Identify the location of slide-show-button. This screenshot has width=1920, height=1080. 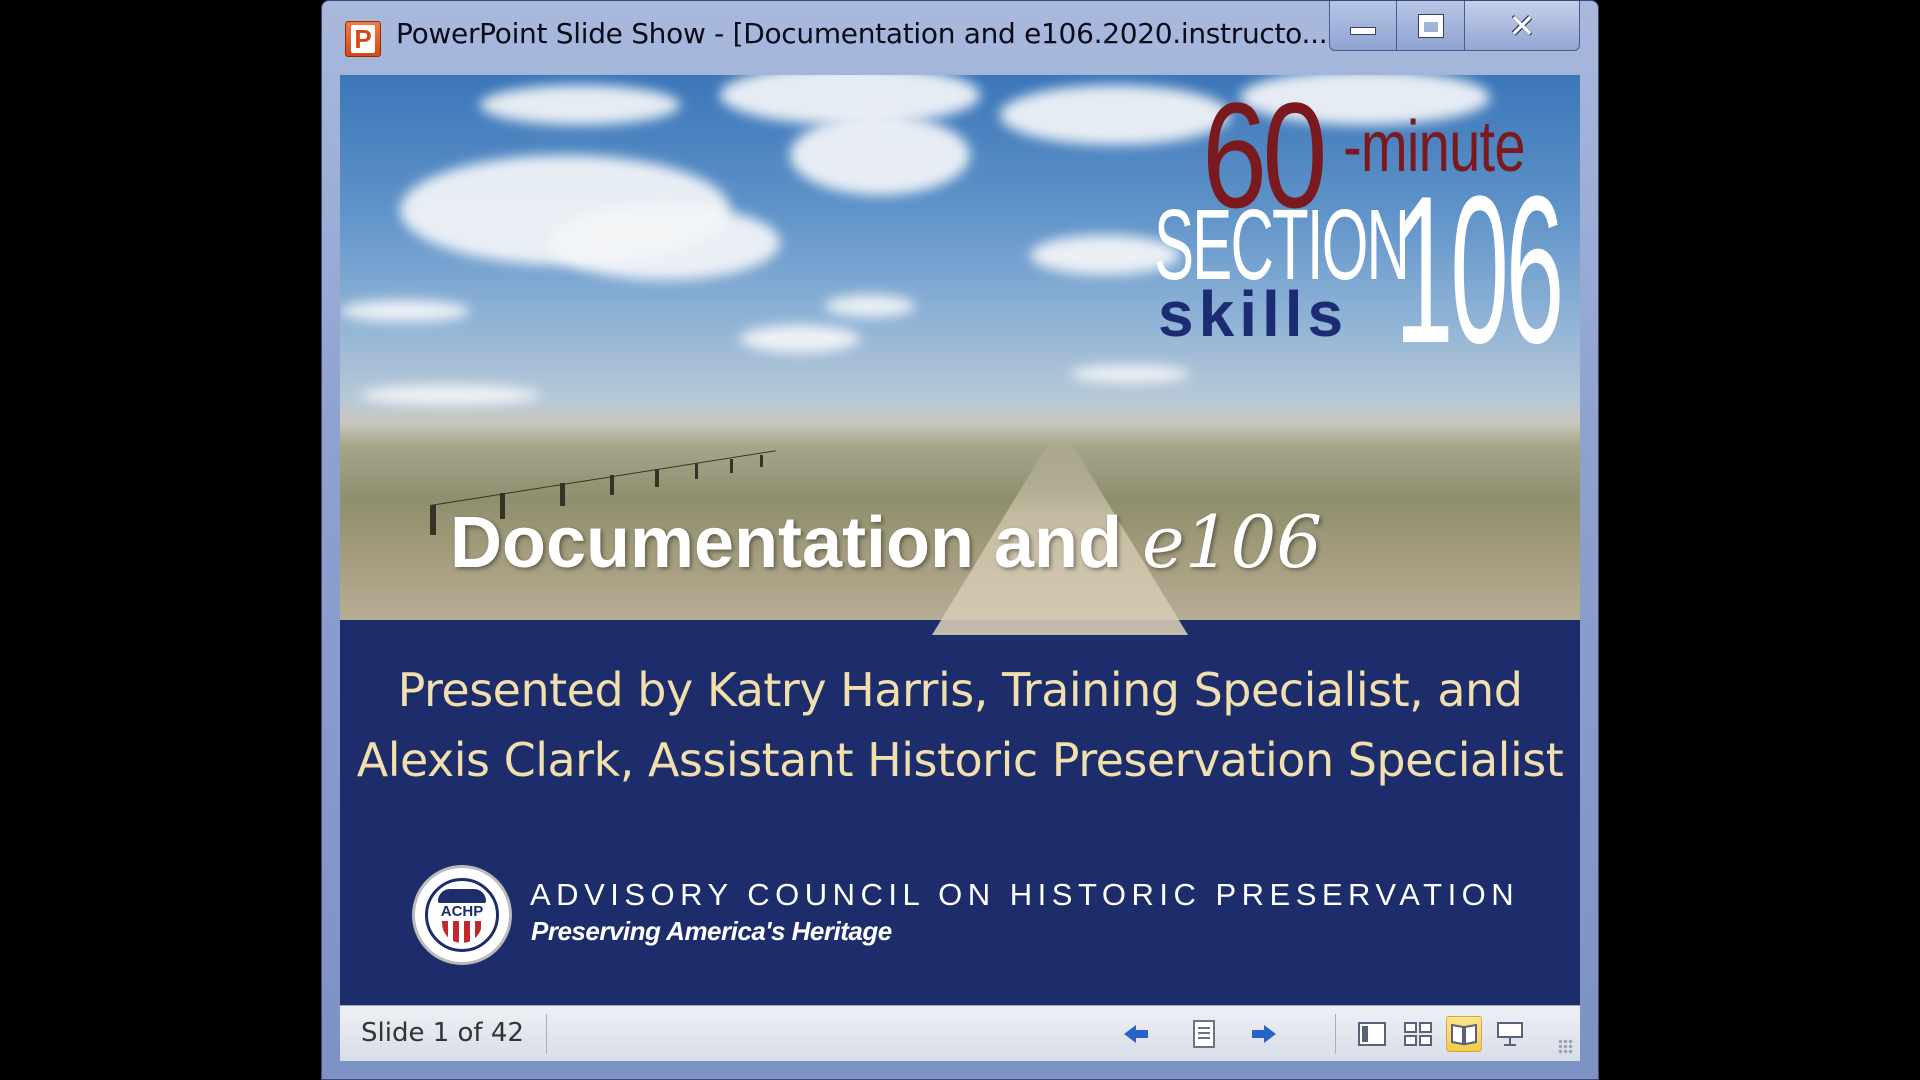
(1510, 1034).